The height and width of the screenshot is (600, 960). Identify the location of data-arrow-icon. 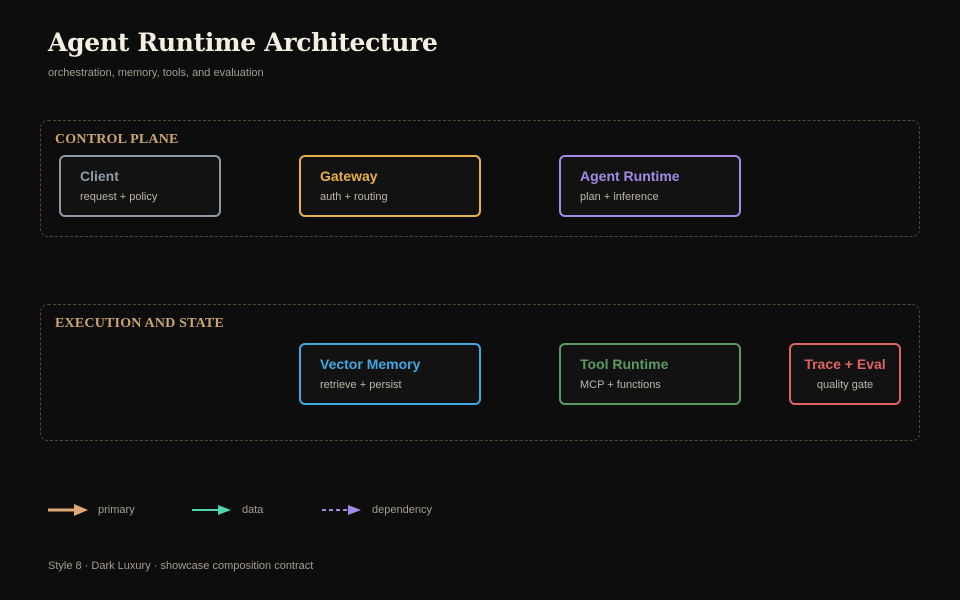
(211, 510).